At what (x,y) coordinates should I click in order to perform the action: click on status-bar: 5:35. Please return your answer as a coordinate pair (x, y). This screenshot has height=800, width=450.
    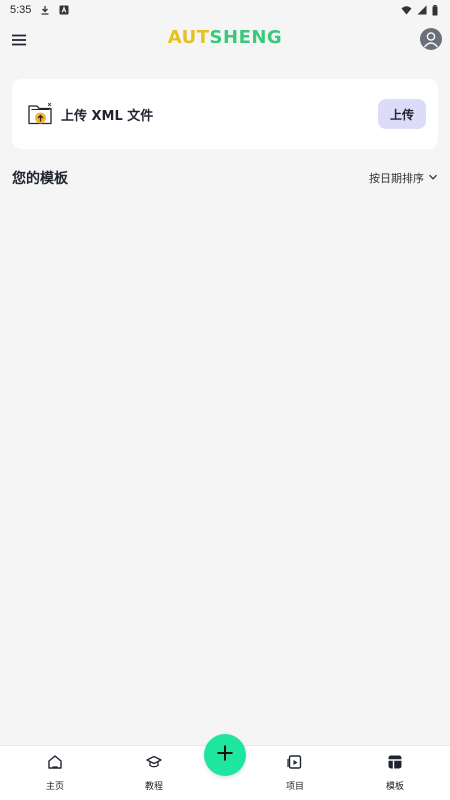
    Looking at the image, I should click on (225, 10).